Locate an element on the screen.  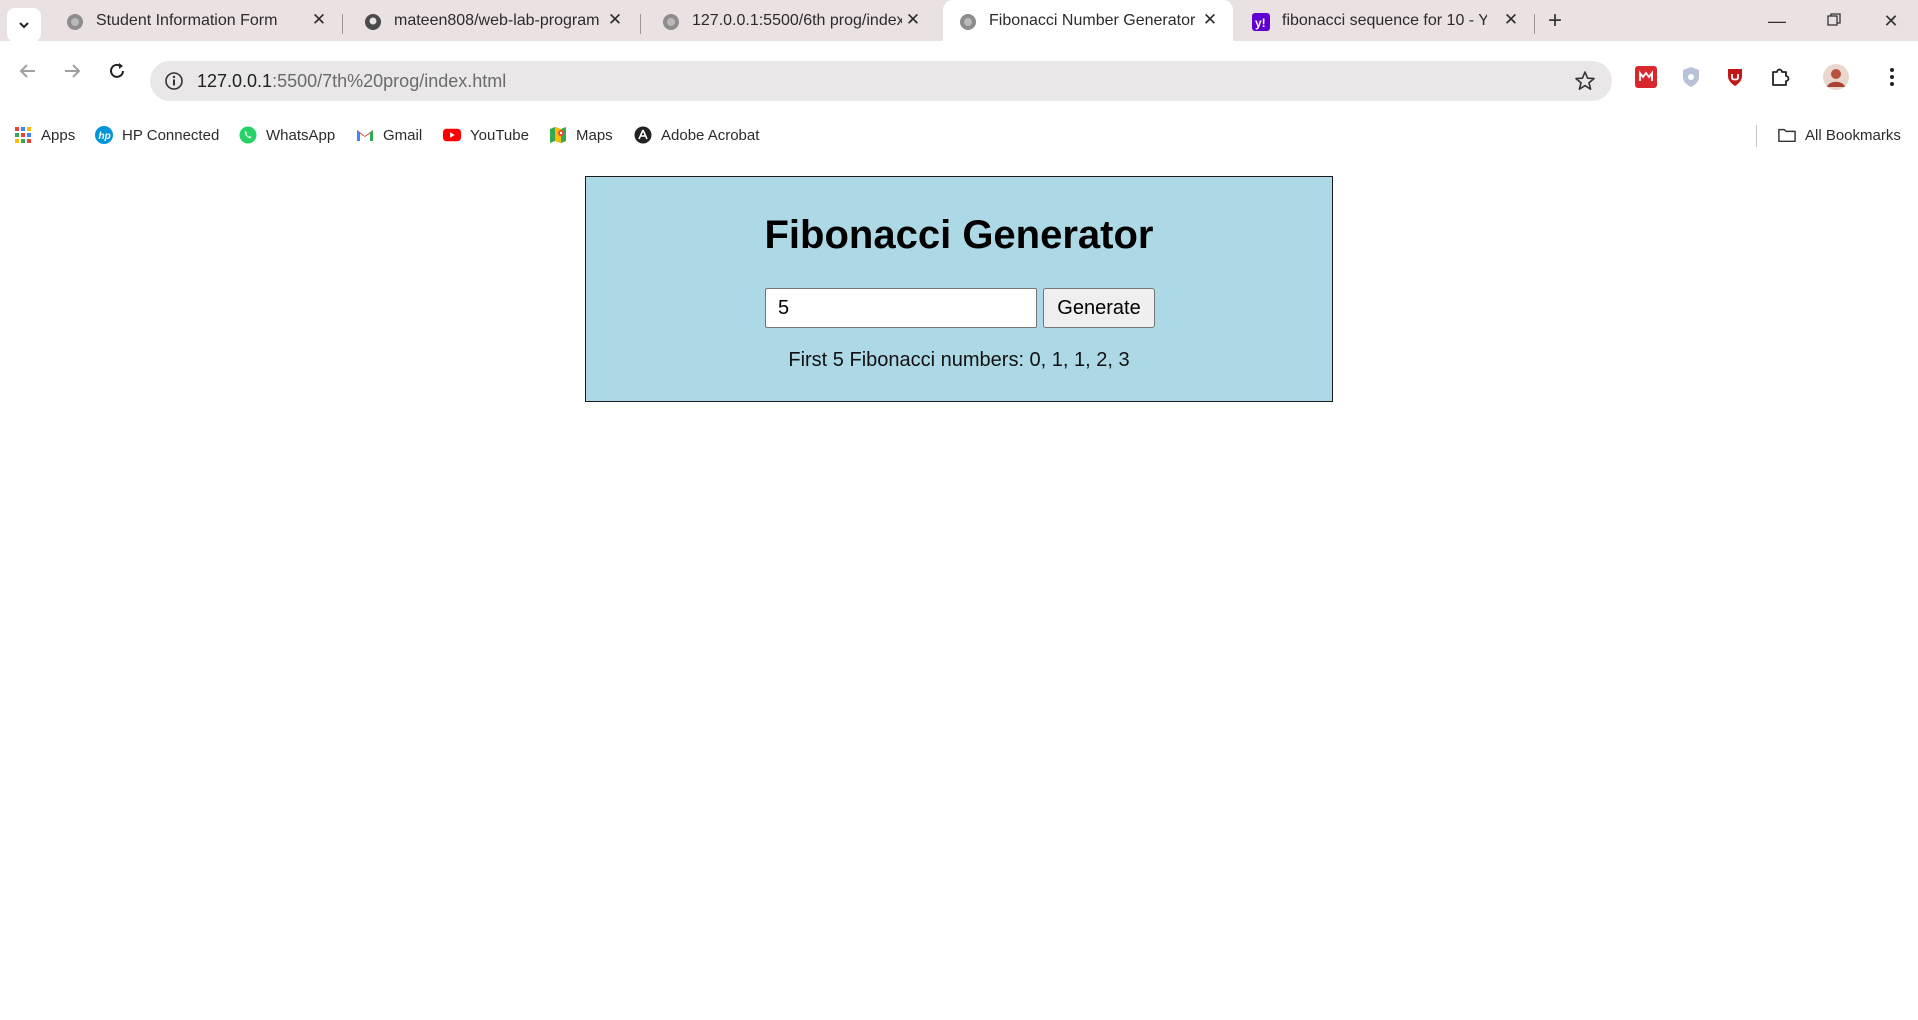
avatar-icon is located at coordinates (1836, 77).